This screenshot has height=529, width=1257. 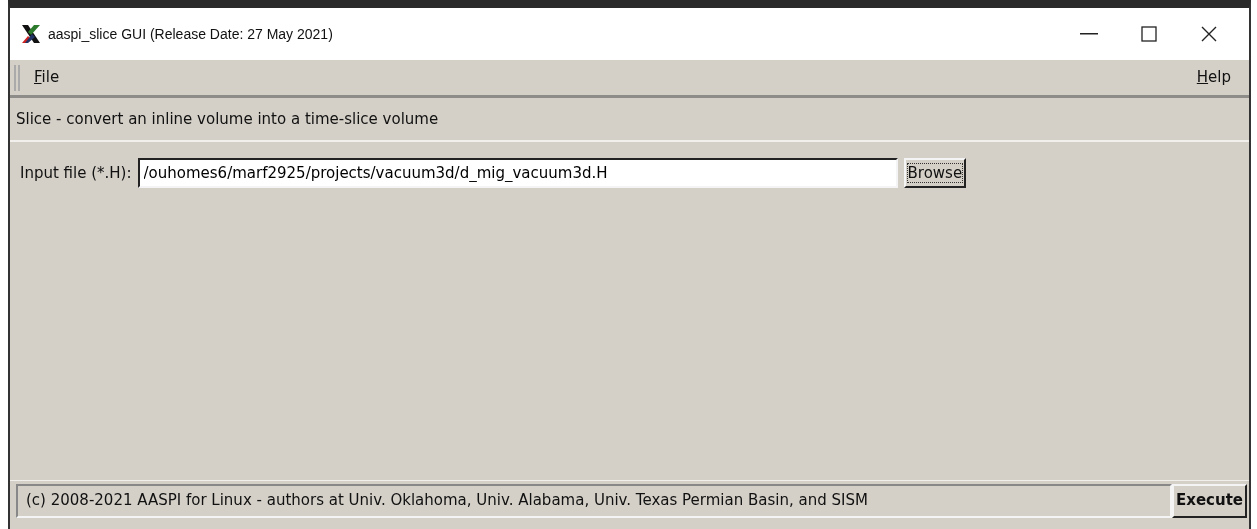 I want to click on menu-item: File, so click(x=47, y=77).